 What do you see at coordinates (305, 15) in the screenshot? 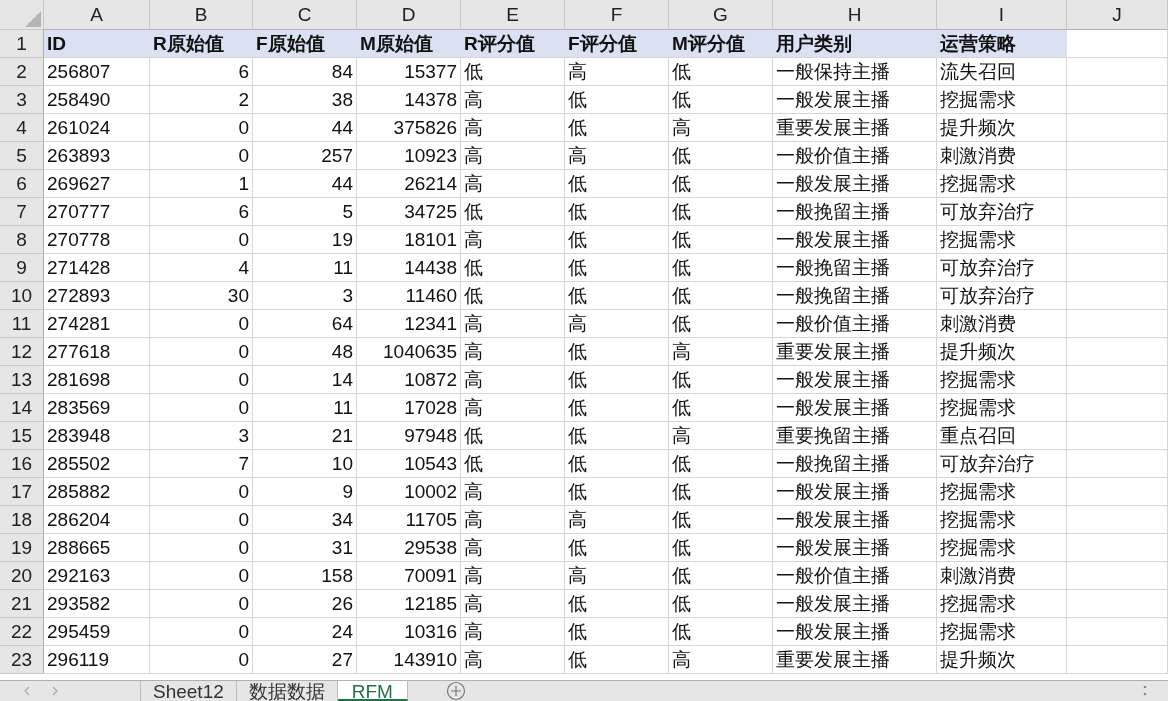
I see `column-header: C` at bounding box center [305, 15].